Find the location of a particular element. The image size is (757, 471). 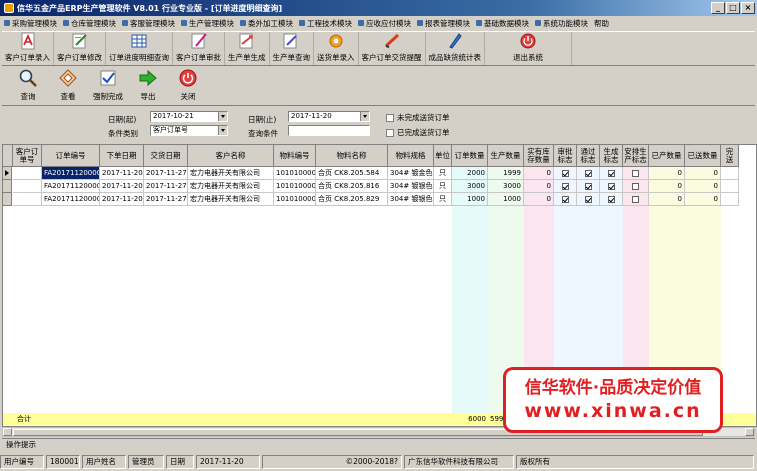

scroll-right-icon is located at coordinates (749, 432).